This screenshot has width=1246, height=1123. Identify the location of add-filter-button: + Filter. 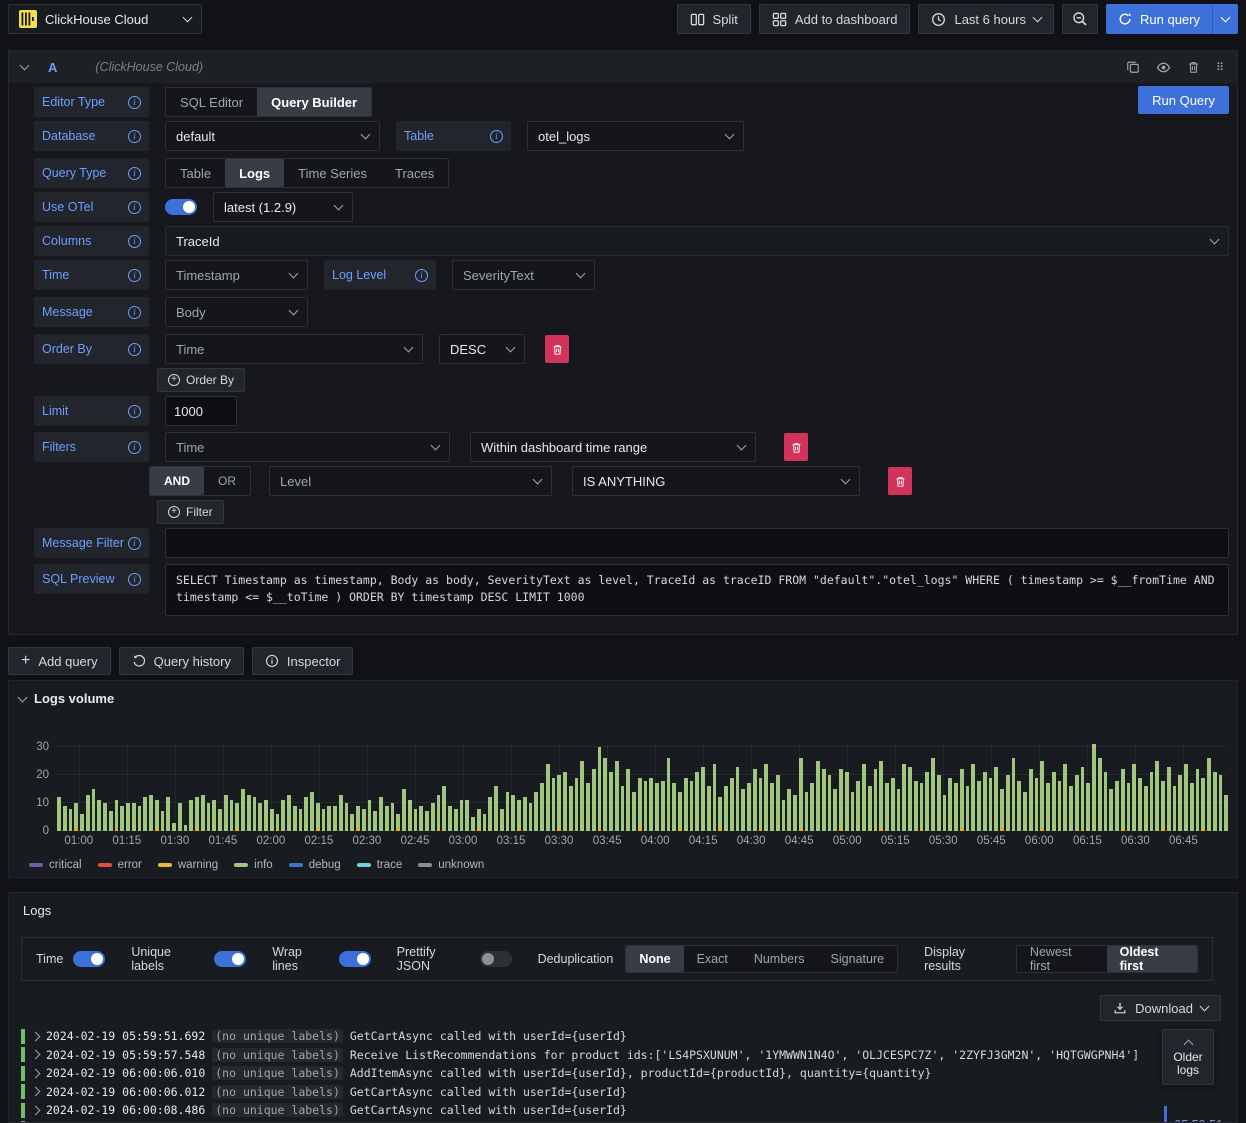
(190, 512).